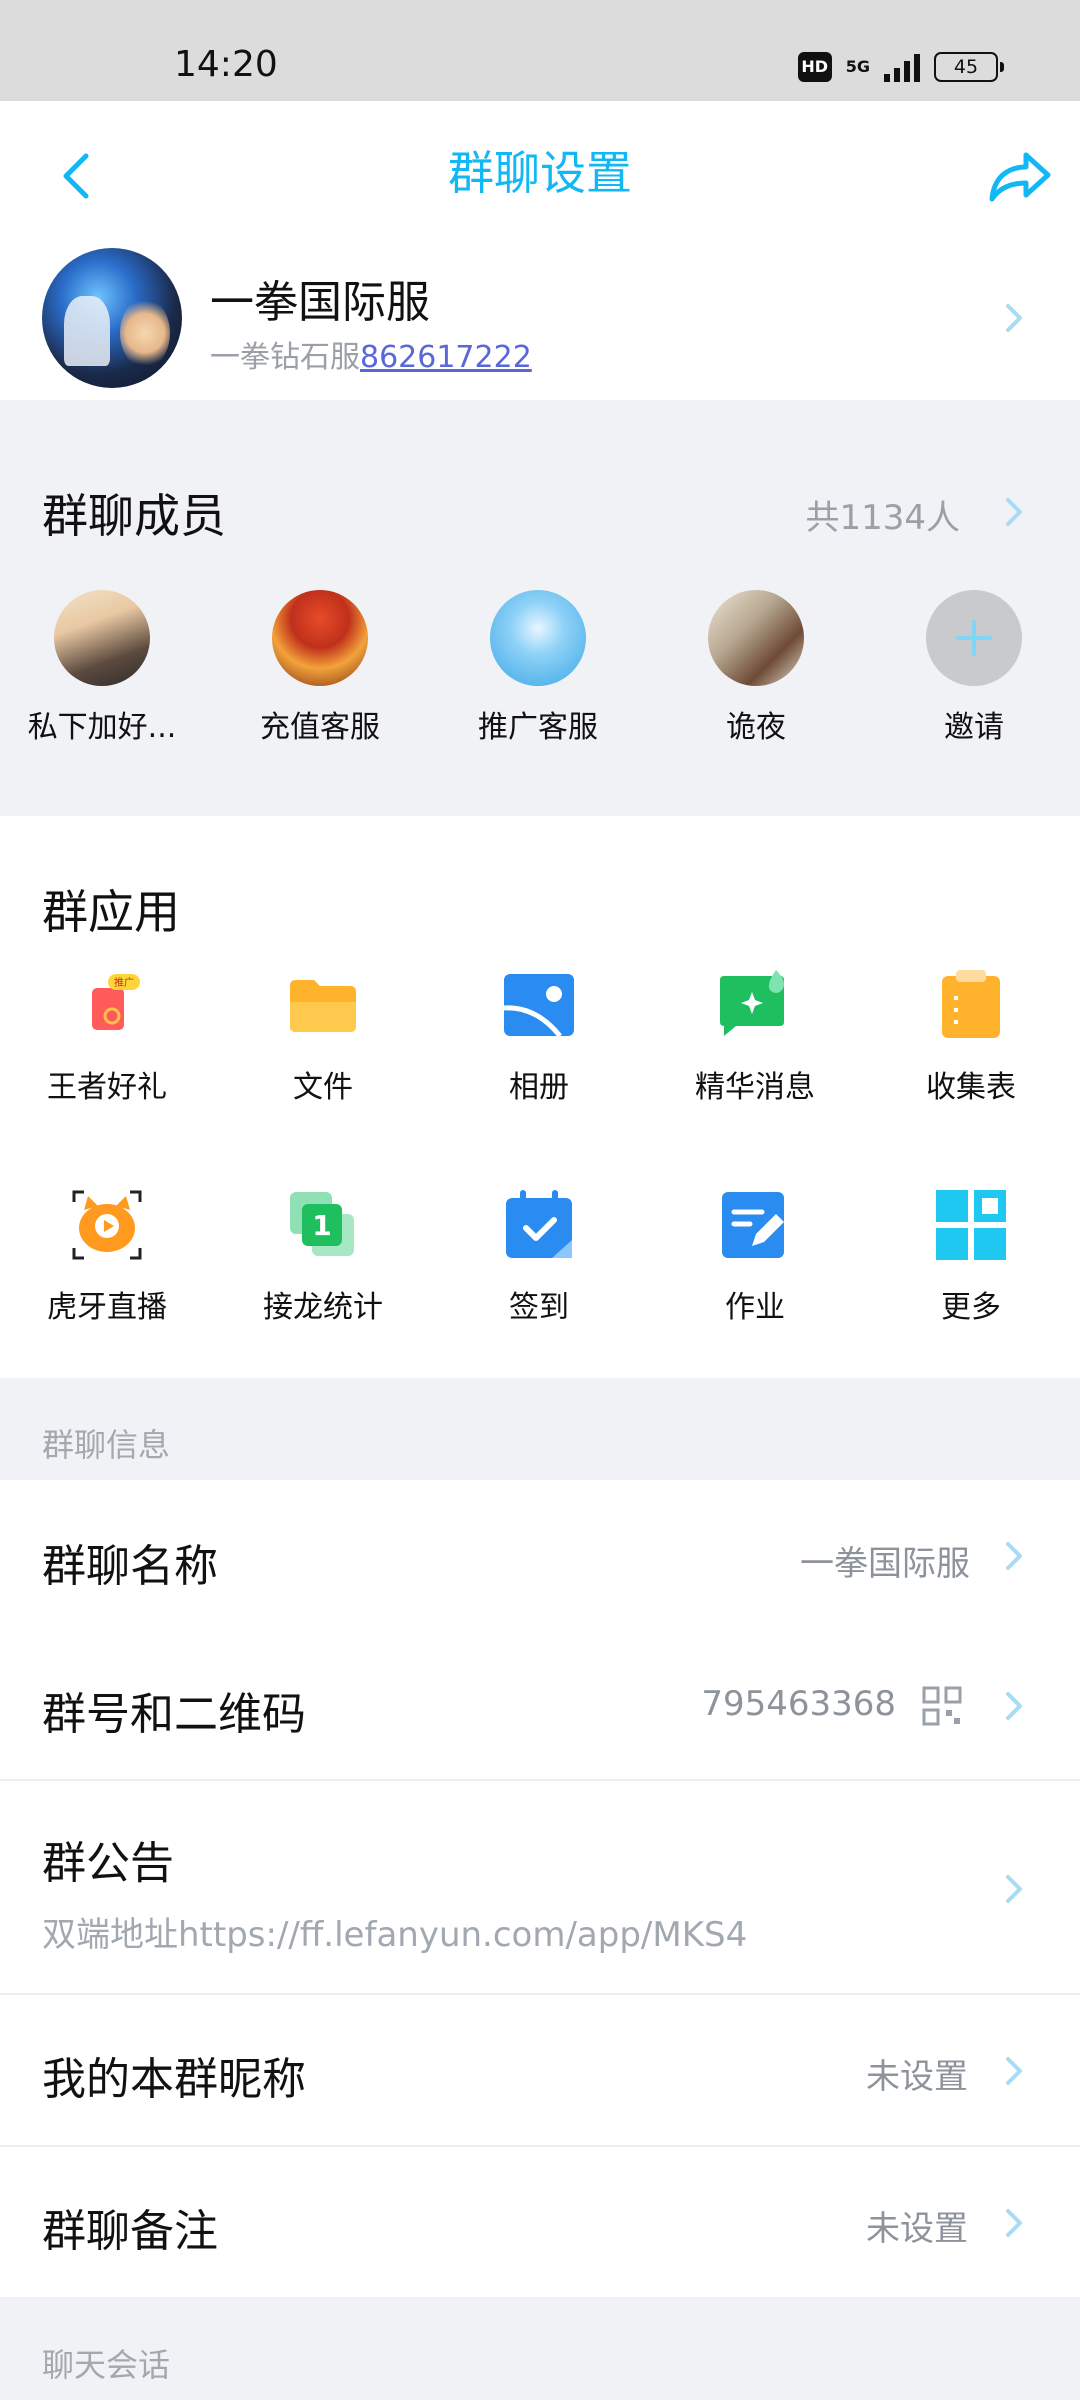  What do you see at coordinates (974, 727) in the screenshot?
I see `invite-label: 邀请` at bounding box center [974, 727].